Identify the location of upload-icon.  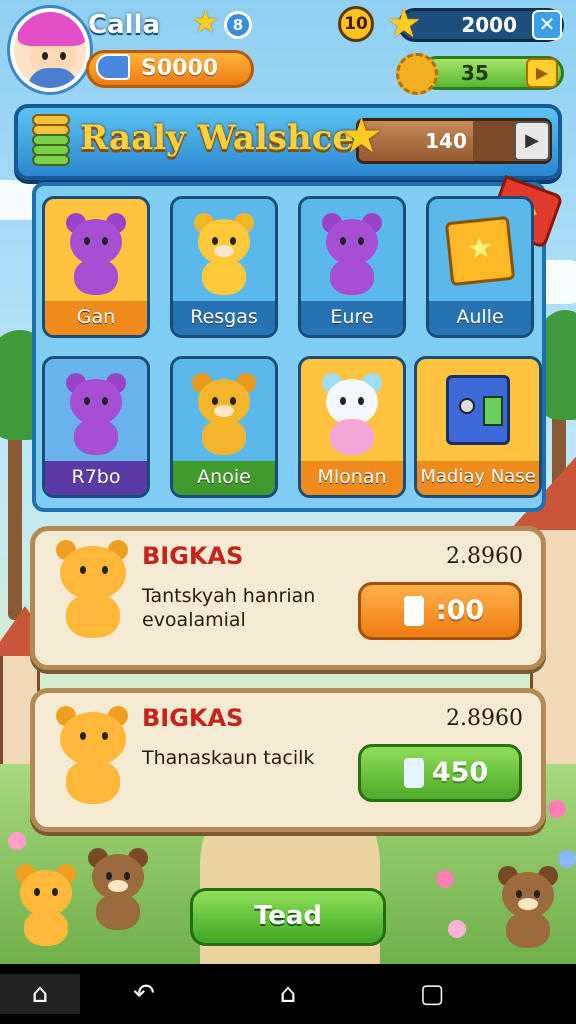
(414, 773).